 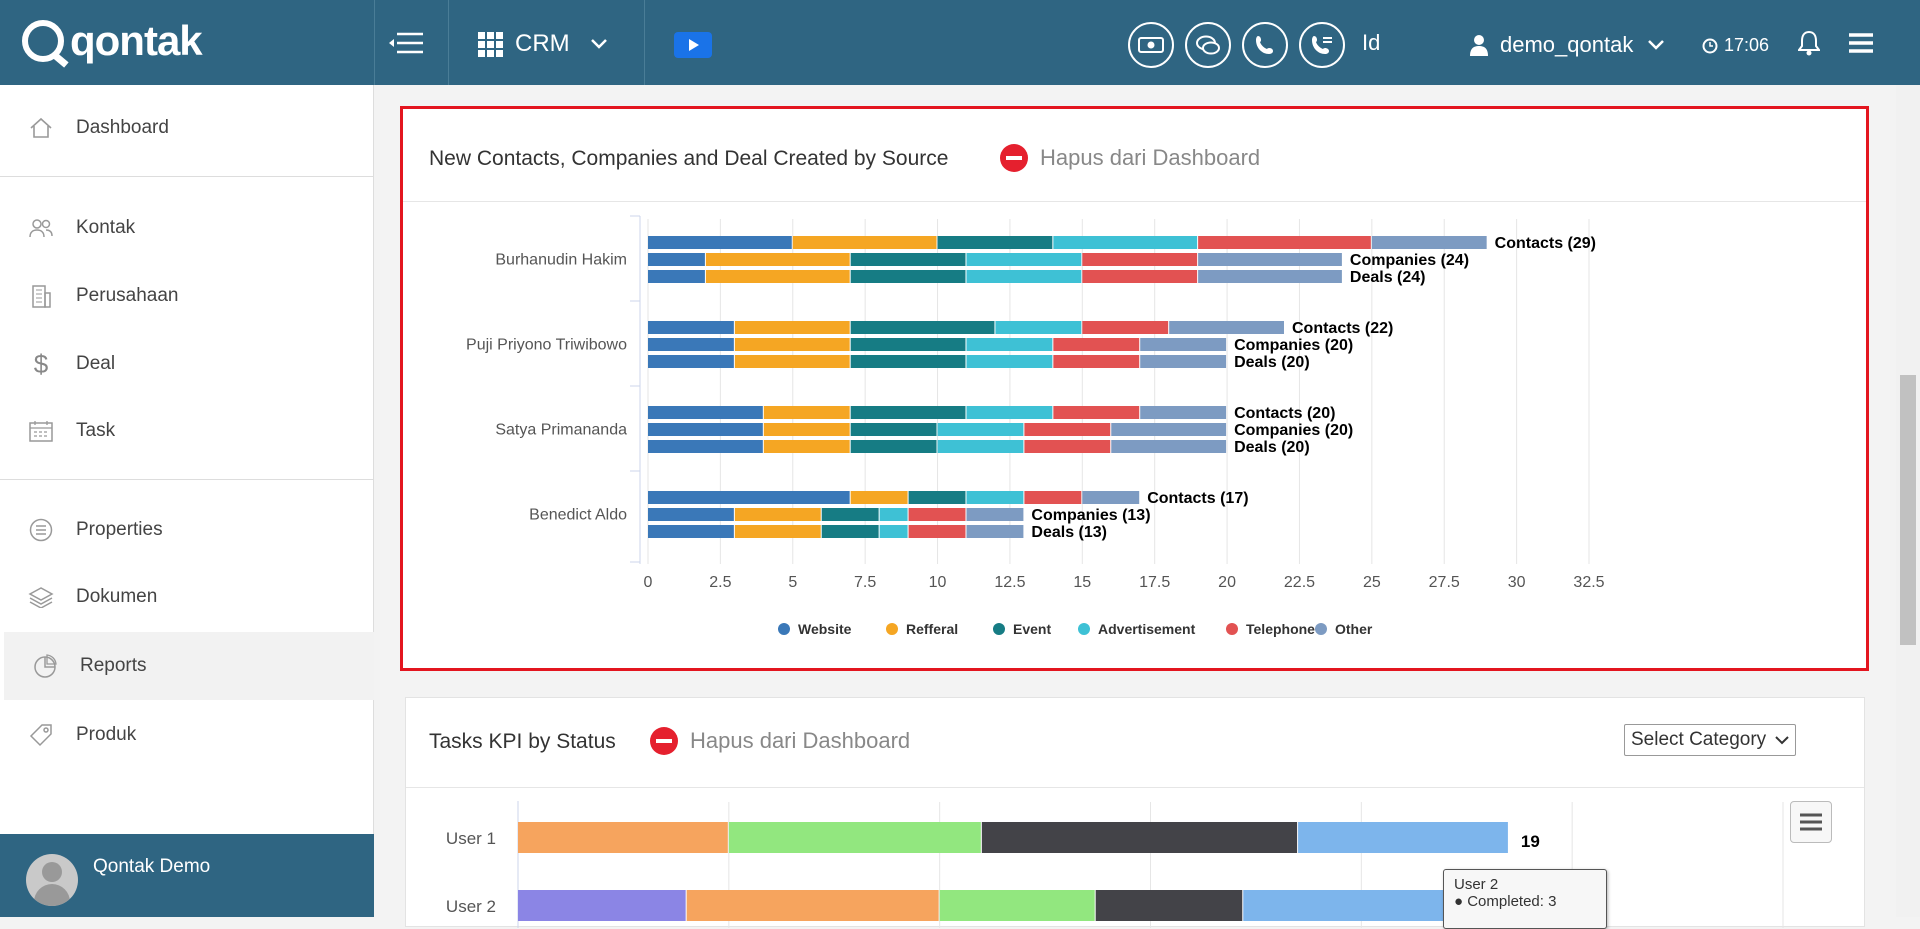 What do you see at coordinates (543, 44) in the screenshot?
I see `module-switcher: CRM` at bounding box center [543, 44].